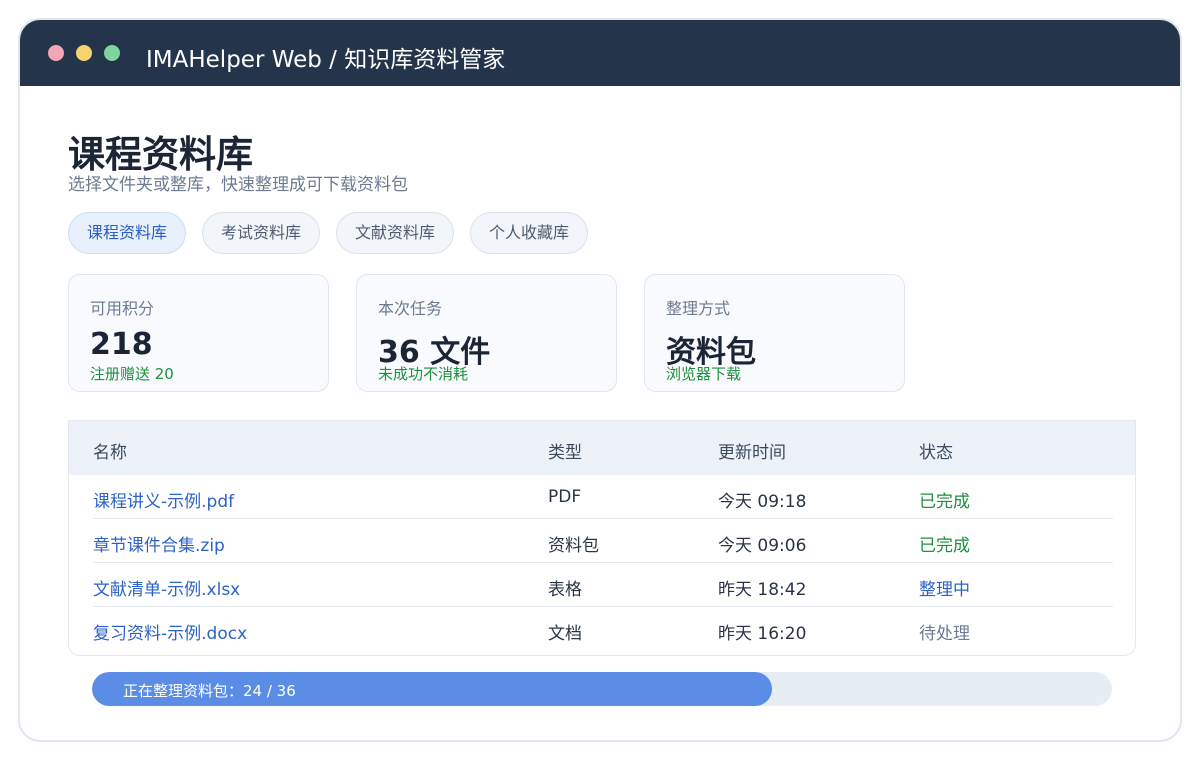 The image size is (1200, 760). Describe the element at coordinates (410, 308) in the screenshot. I see `stat-card-label: 本次任务` at that location.